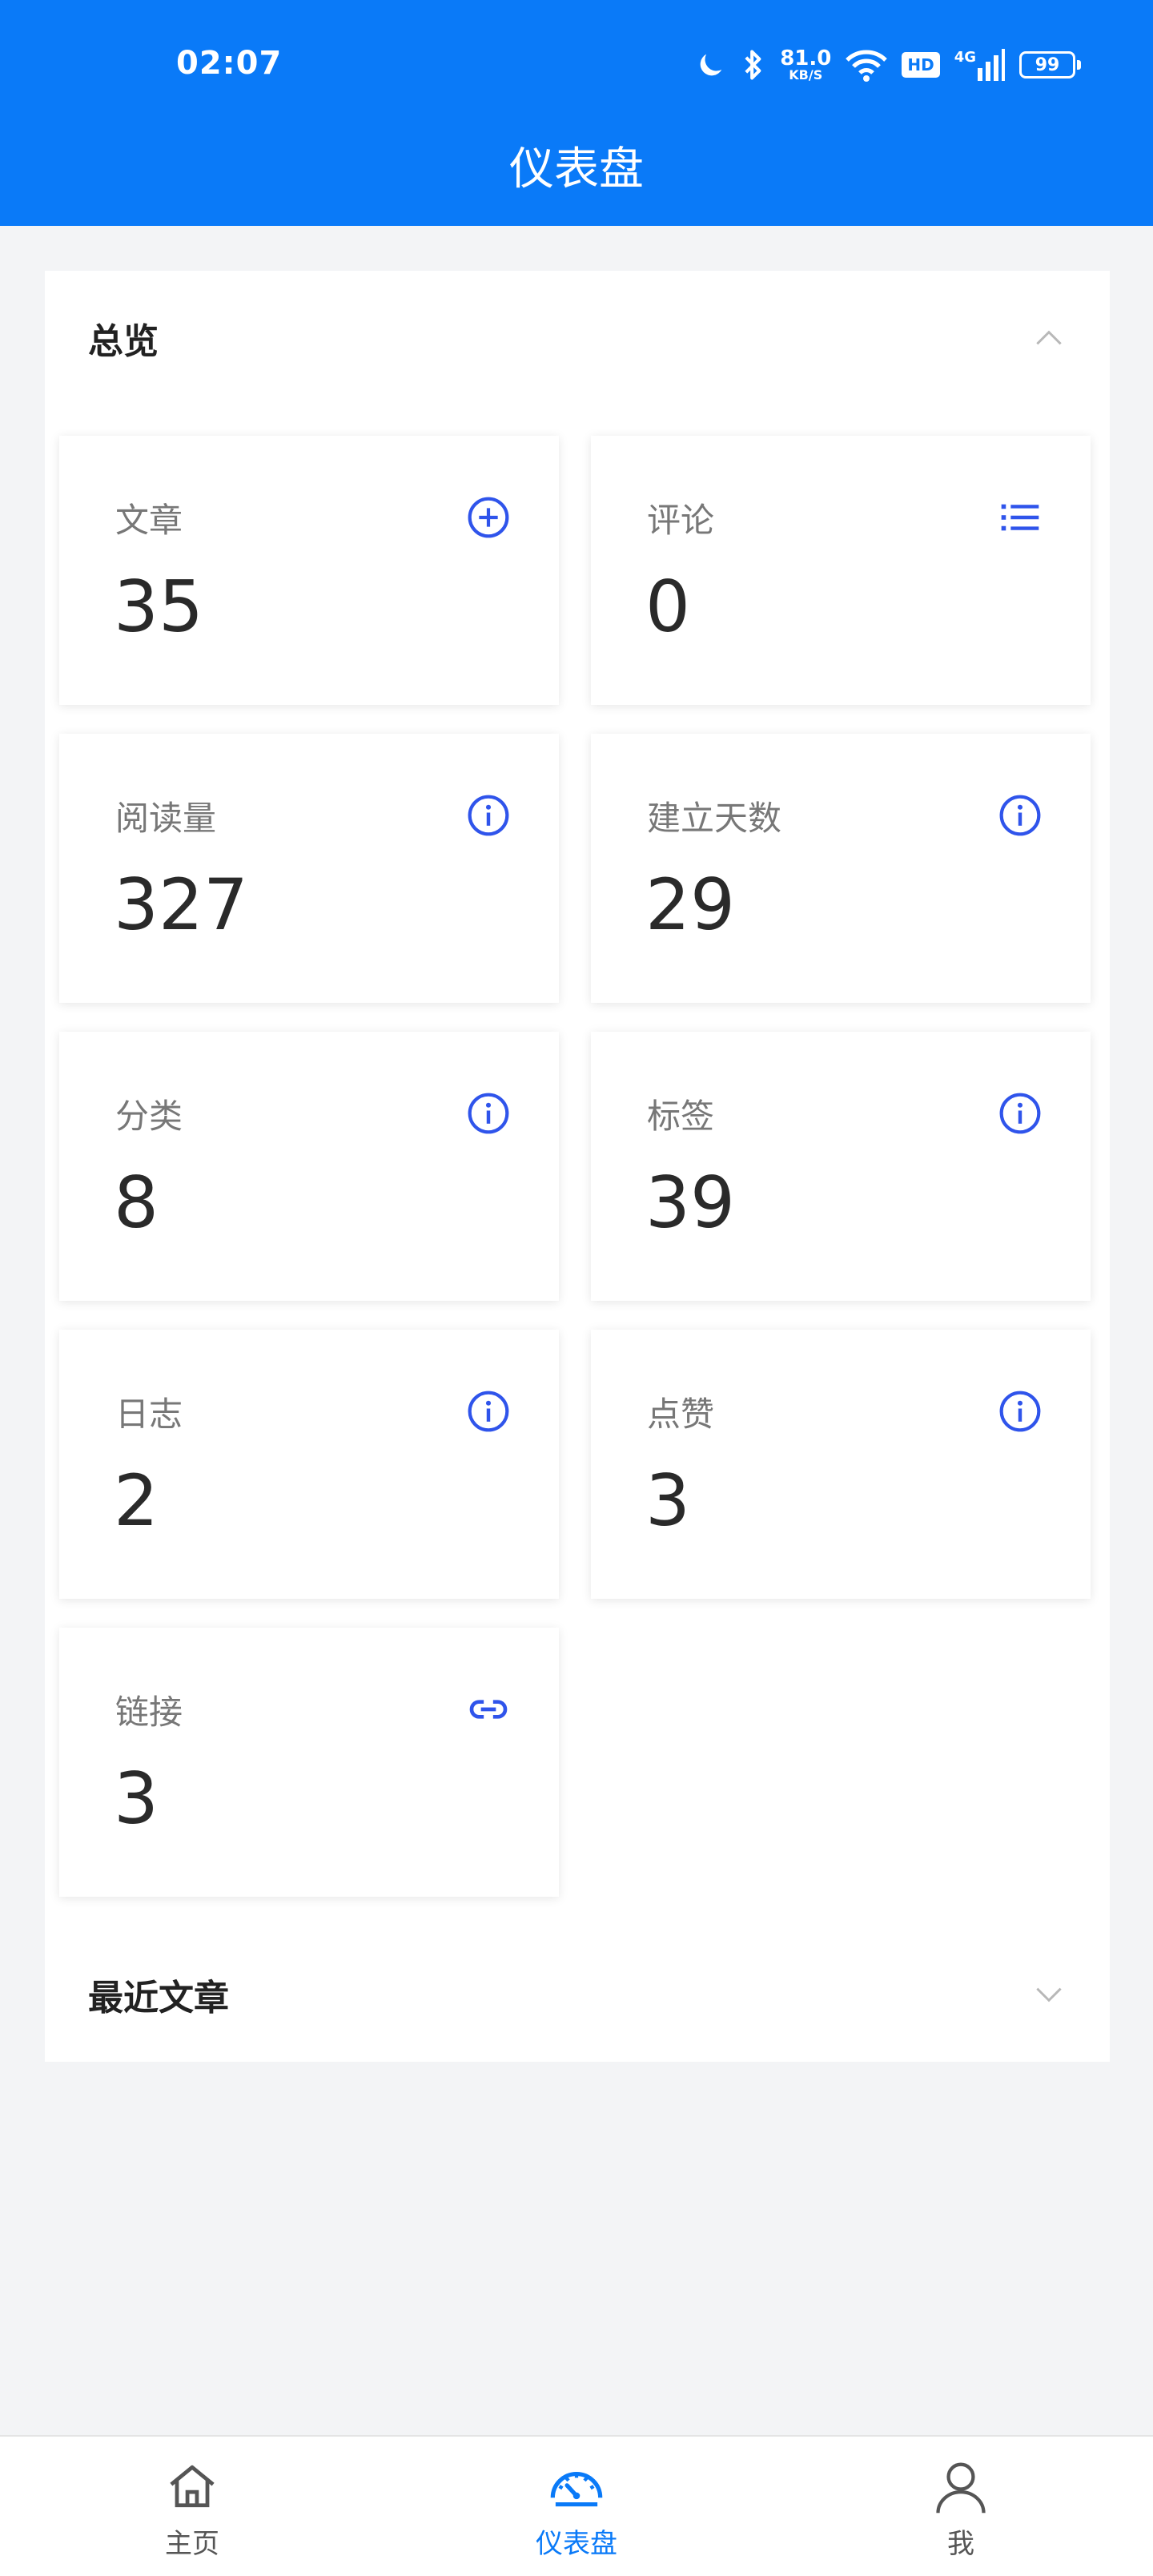  What do you see at coordinates (159, 1999) in the screenshot?
I see `recent-posts-title: 最近文章` at bounding box center [159, 1999].